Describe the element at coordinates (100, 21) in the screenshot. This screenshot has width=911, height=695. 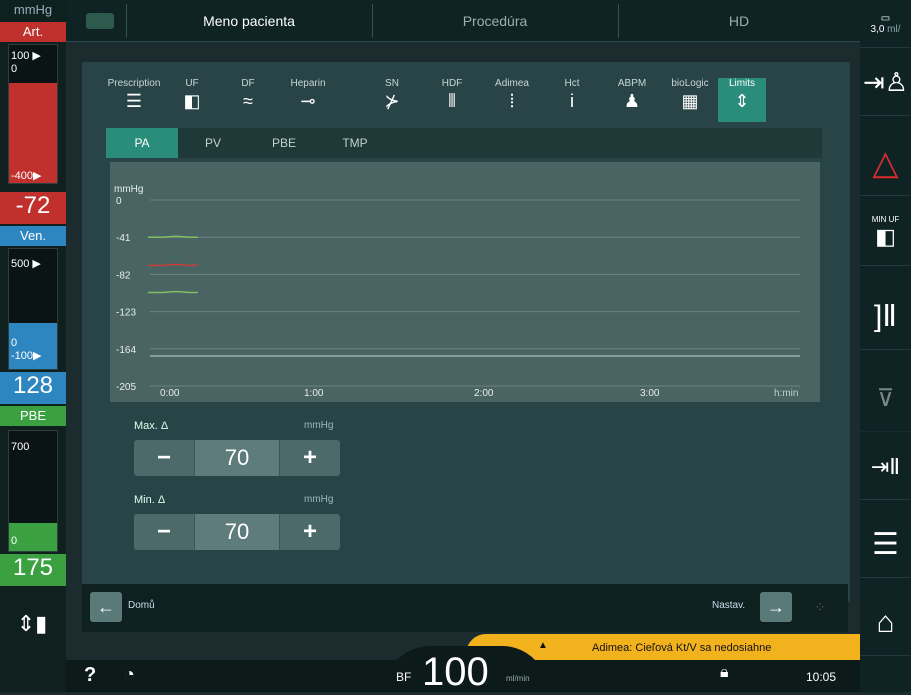
I see `menu-icon` at that location.